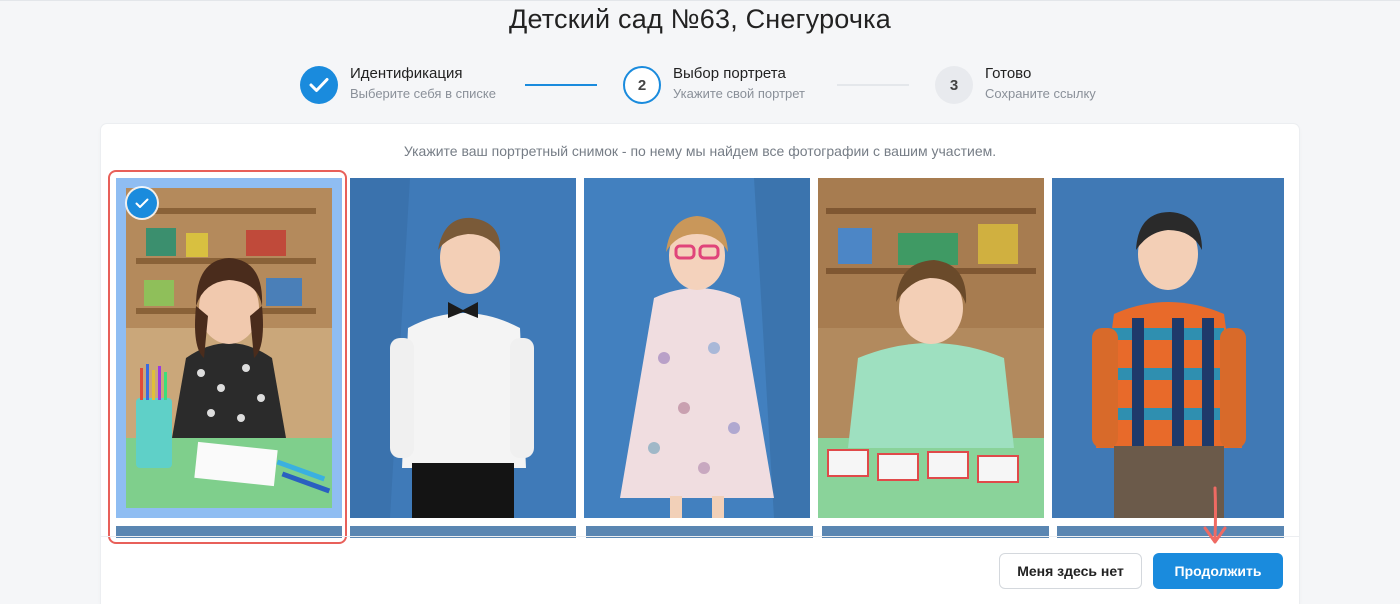 The height and width of the screenshot is (604, 1400). What do you see at coordinates (954, 85) in the screenshot?
I see `step-number: 3` at bounding box center [954, 85].